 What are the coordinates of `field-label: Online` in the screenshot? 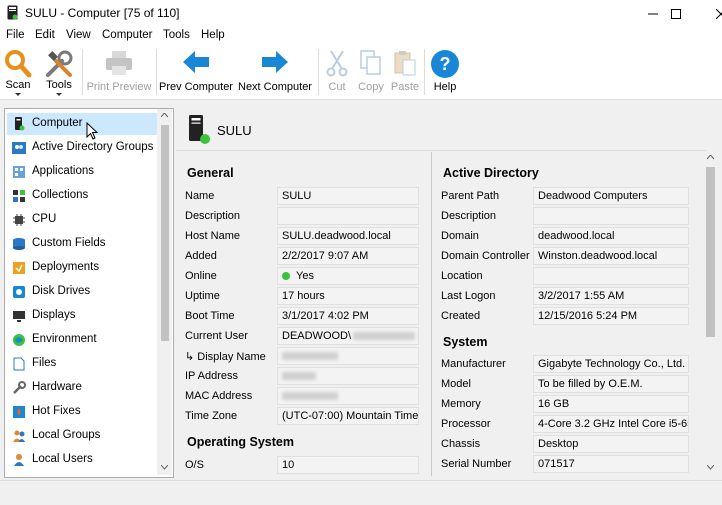 It's located at (201, 276).